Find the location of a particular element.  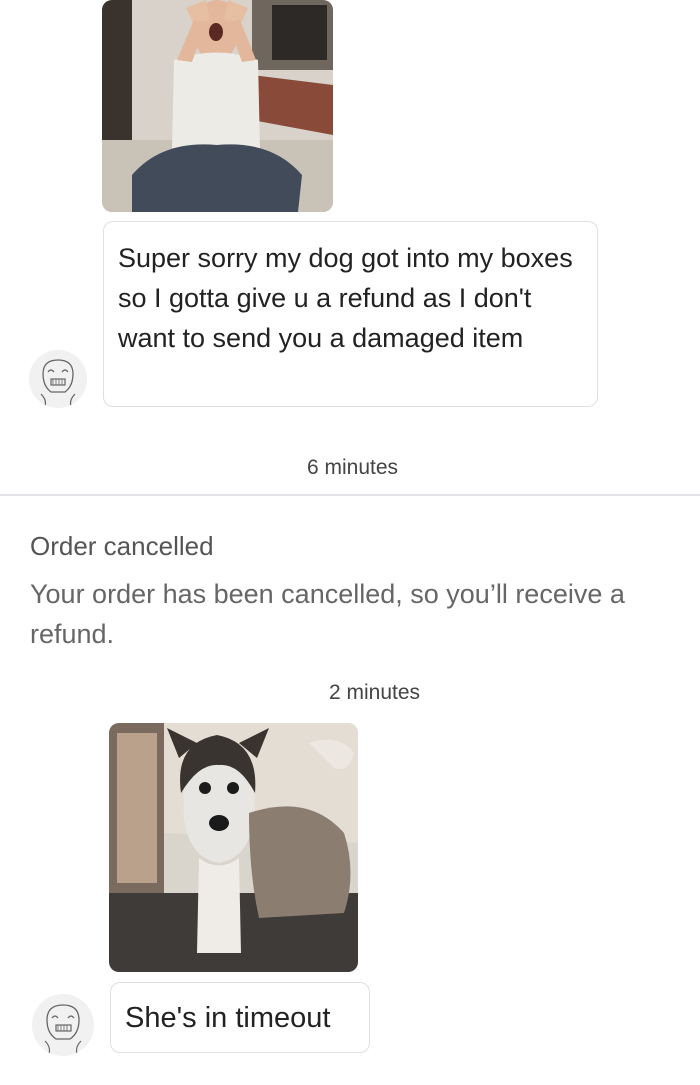

message-timestamp: 6 minutes is located at coordinates (353, 467).